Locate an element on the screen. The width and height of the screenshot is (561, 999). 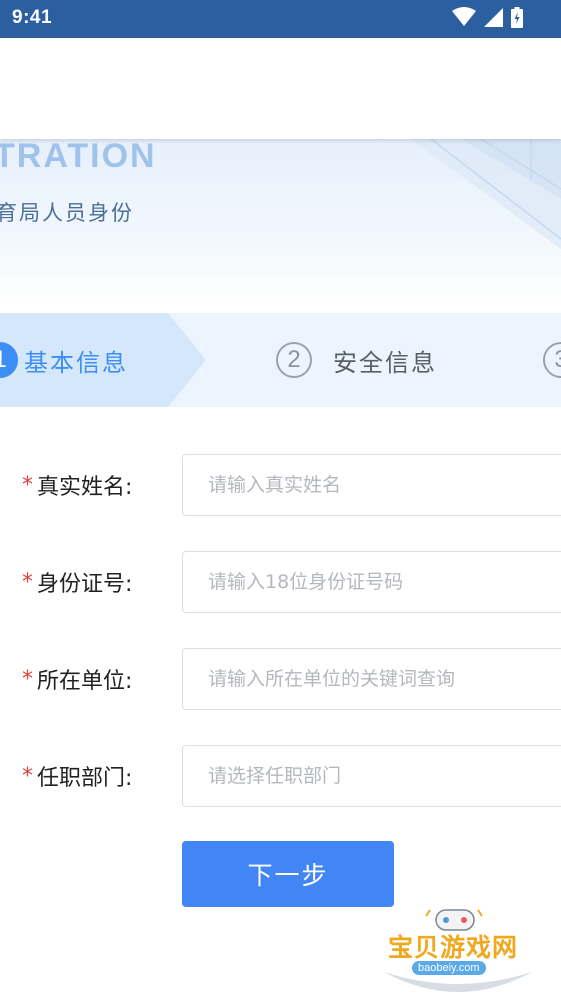
id-number-row: * 身份证号: is located at coordinates (280, 582).